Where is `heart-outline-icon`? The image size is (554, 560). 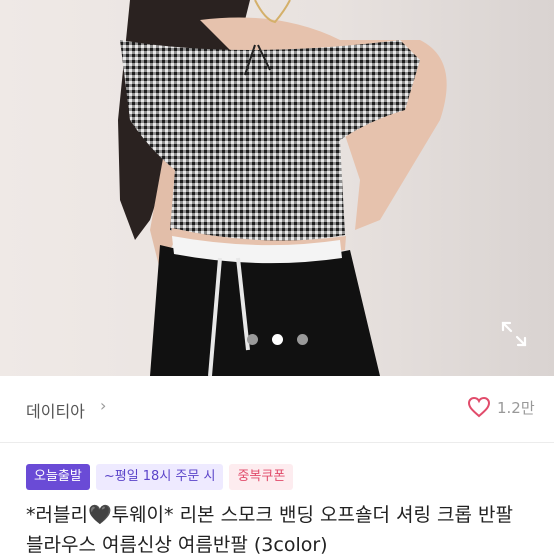 heart-outline-icon is located at coordinates (479, 407).